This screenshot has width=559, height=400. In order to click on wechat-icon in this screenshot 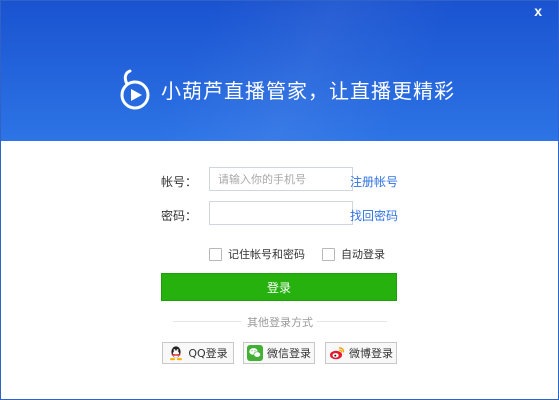, I will do `click(255, 353)`.